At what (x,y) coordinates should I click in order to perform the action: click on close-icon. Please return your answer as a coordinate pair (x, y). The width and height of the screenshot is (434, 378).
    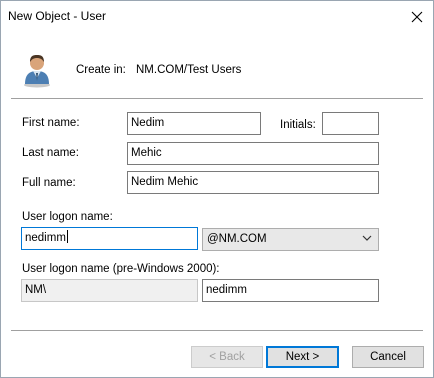
    Looking at the image, I should click on (417, 16).